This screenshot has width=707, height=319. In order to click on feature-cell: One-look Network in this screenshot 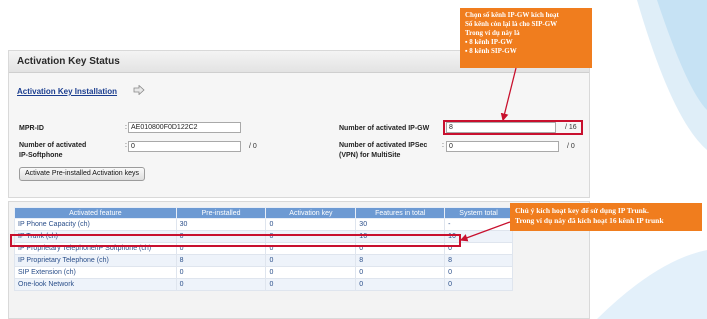, I will do `click(95, 284)`.